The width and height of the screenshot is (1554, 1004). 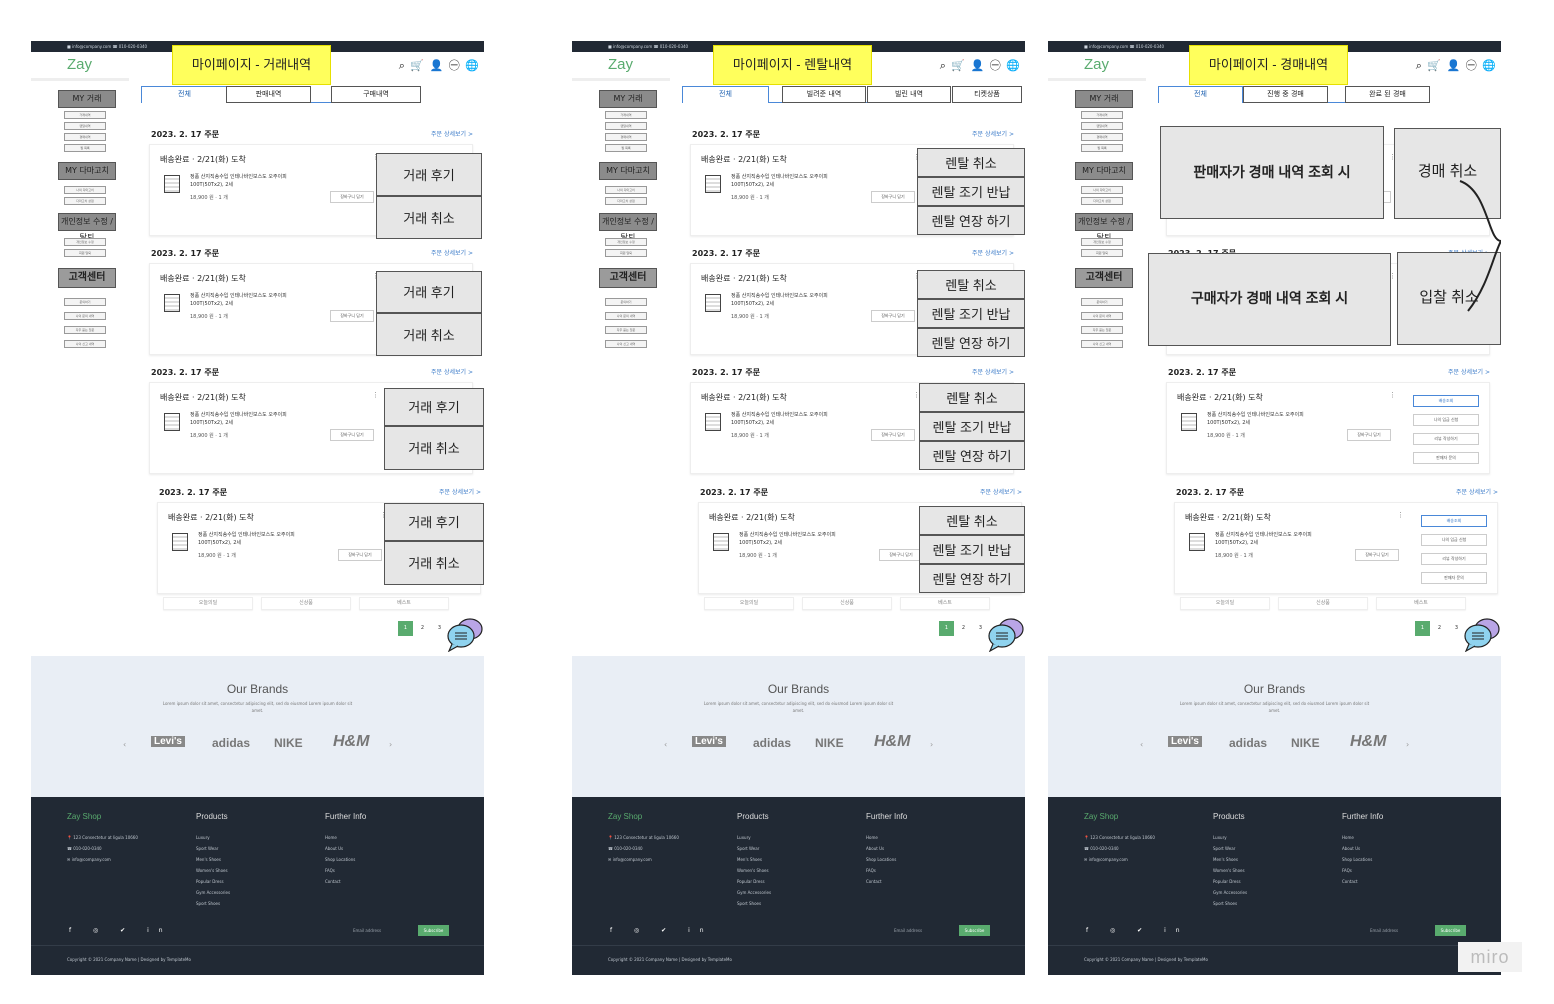 I want to click on footer-product-link: Women's Shoes, so click(x=754, y=870).